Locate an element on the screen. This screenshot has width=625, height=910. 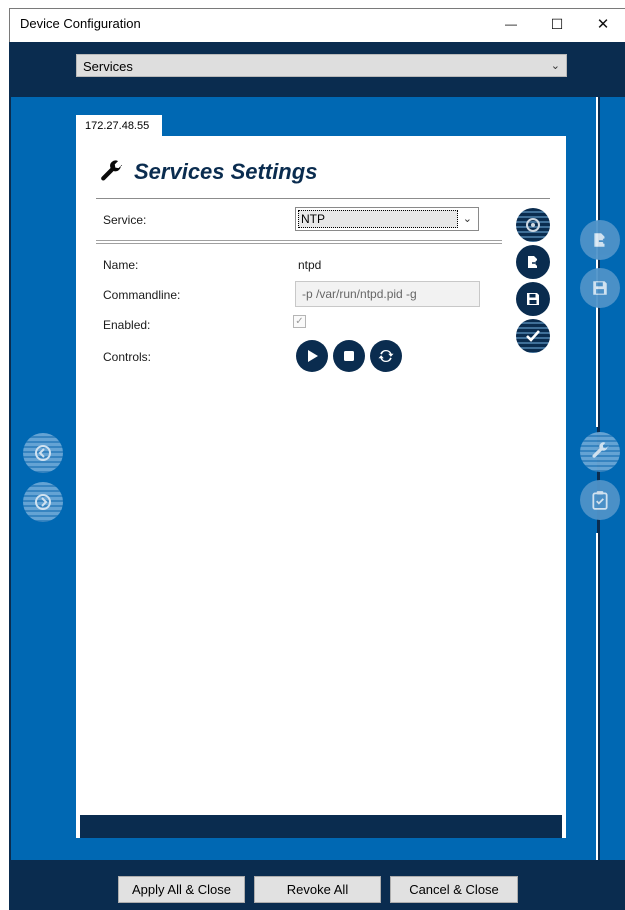
close-button: ✕ is located at coordinates (602, 24).